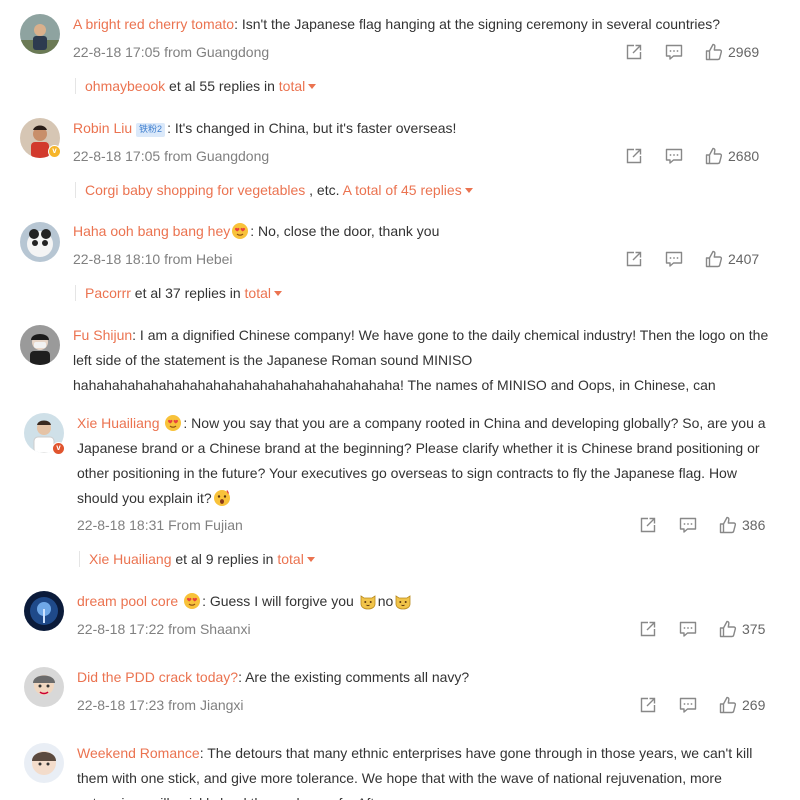 Image resolution: width=800 pixels, height=800 pixels. I want to click on reply-username: ohmaybeook, so click(125, 86).